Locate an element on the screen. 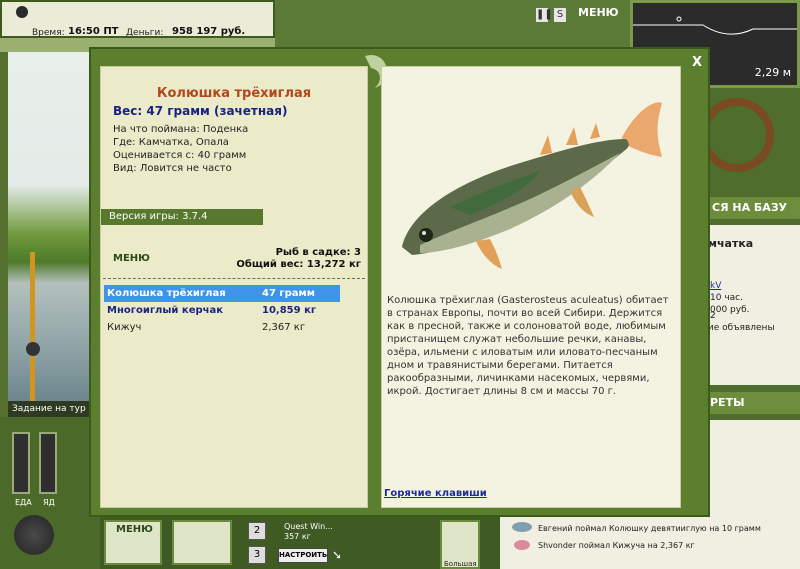 The image size is (800, 569). lure-item: Большая is located at coordinates (460, 544).